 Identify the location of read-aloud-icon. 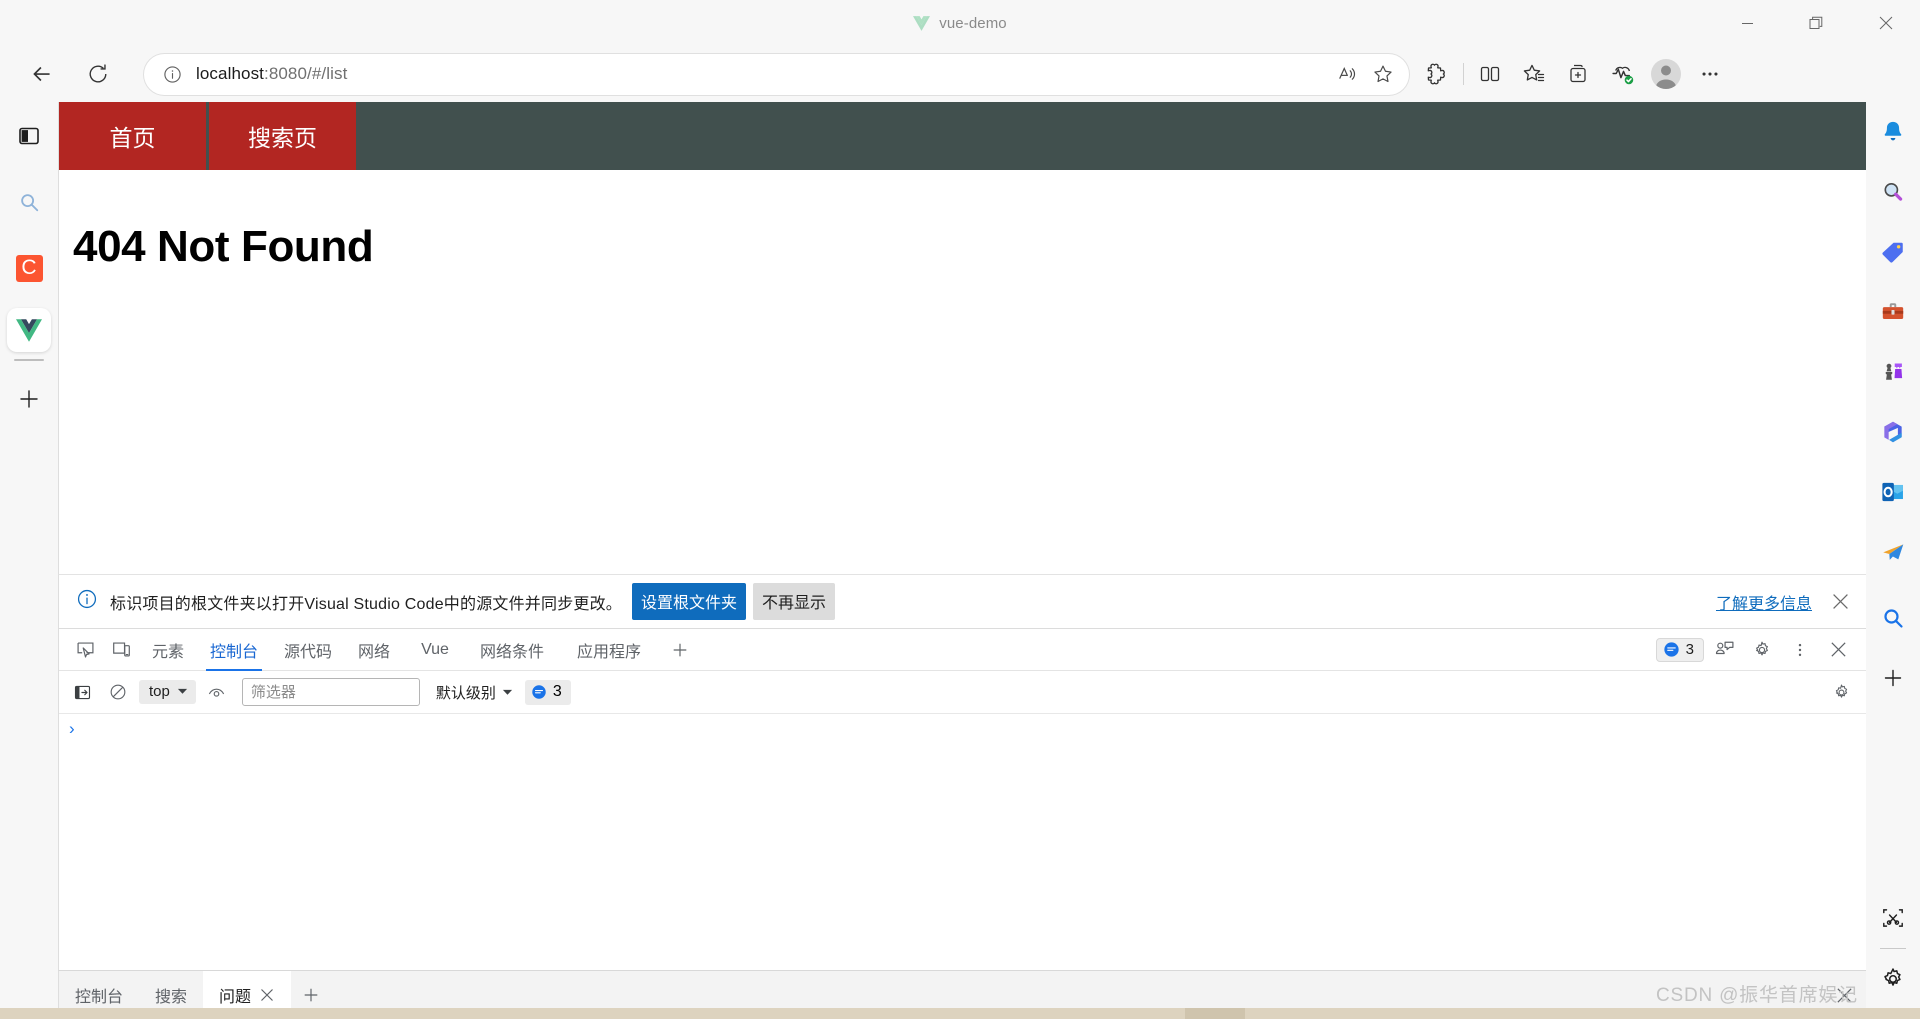
(1347, 74).